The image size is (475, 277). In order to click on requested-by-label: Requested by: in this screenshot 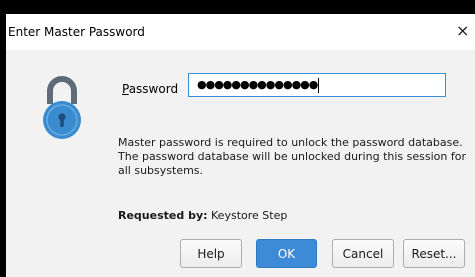, I will do `click(163, 215)`.